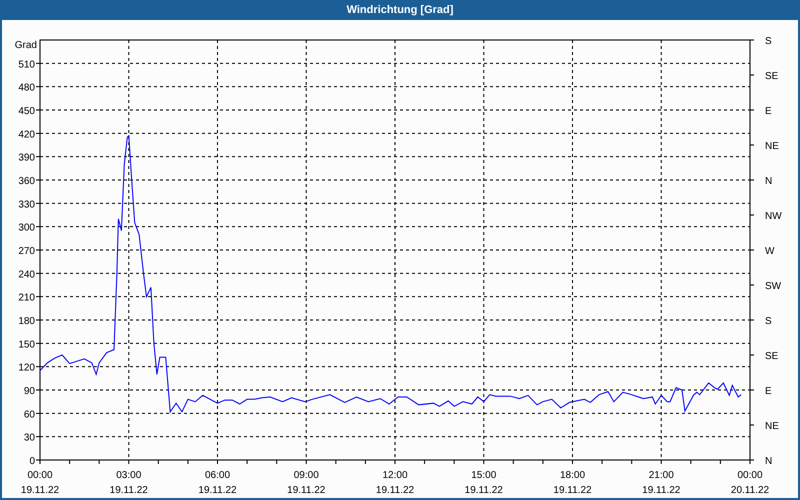 The height and width of the screenshot is (500, 800). I want to click on compass-axis-label: SW, so click(773, 286).